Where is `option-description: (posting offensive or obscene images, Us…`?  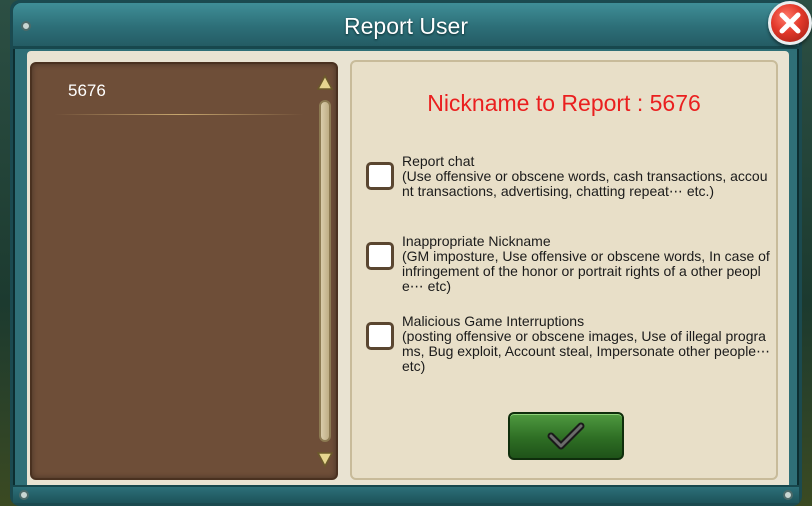
option-description: (posting offensive or obscene images, Us… is located at coordinates (586, 351).